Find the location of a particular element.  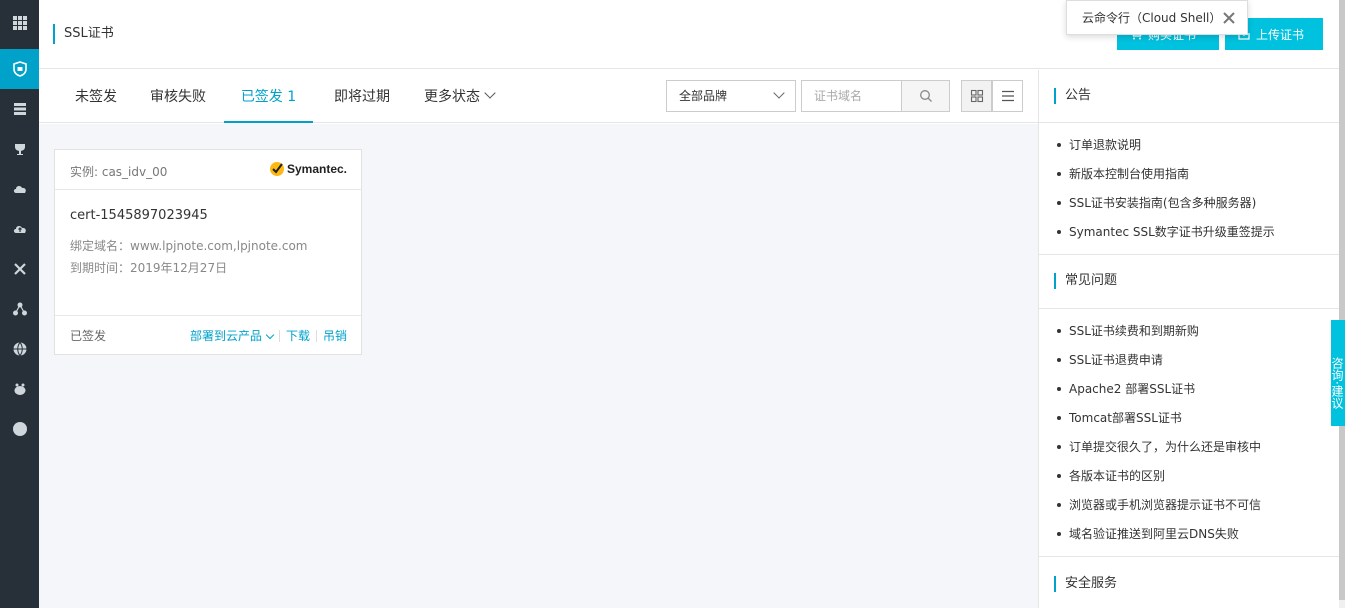

search-button is located at coordinates (925, 96).